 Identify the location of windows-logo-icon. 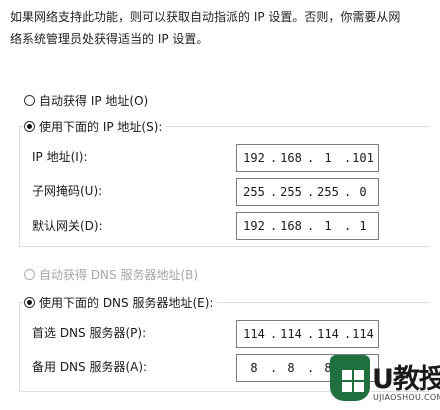
(353, 381).